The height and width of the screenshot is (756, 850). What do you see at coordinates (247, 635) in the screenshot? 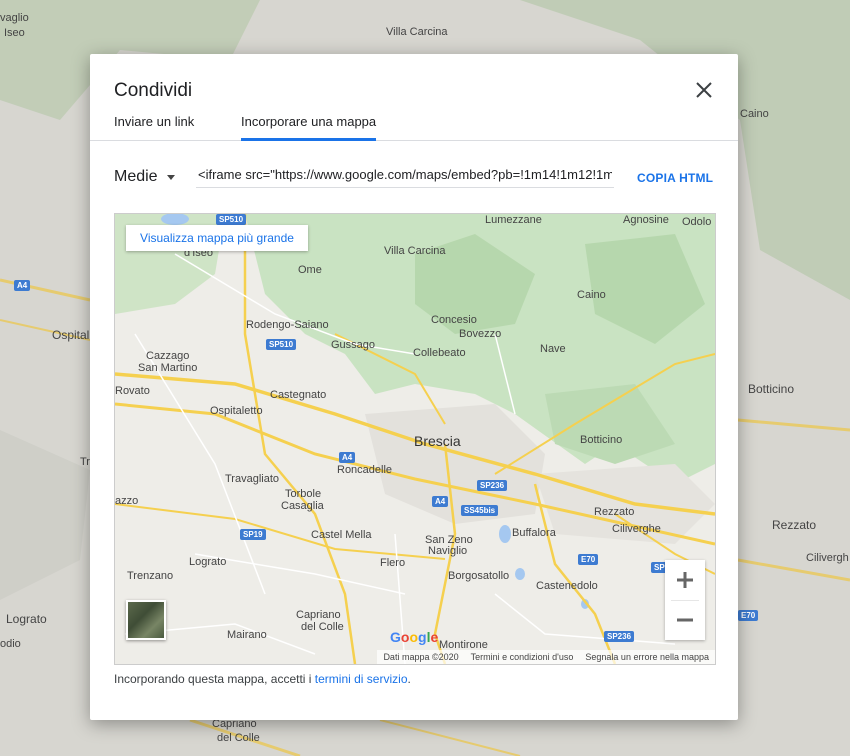
I see `map-label: Mairano` at bounding box center [247, 635].